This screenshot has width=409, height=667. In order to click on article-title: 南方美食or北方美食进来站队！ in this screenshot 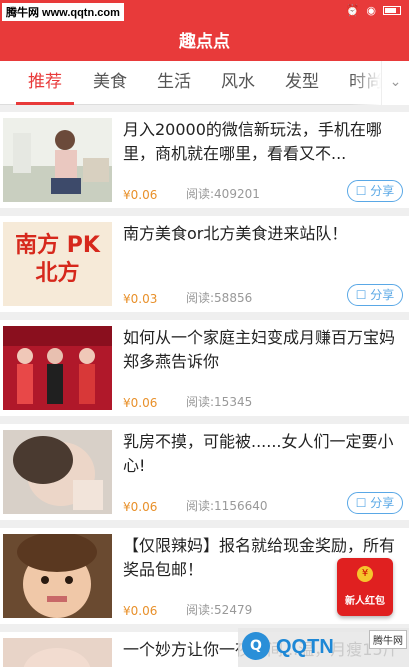, I will do `click(235, 233)`.